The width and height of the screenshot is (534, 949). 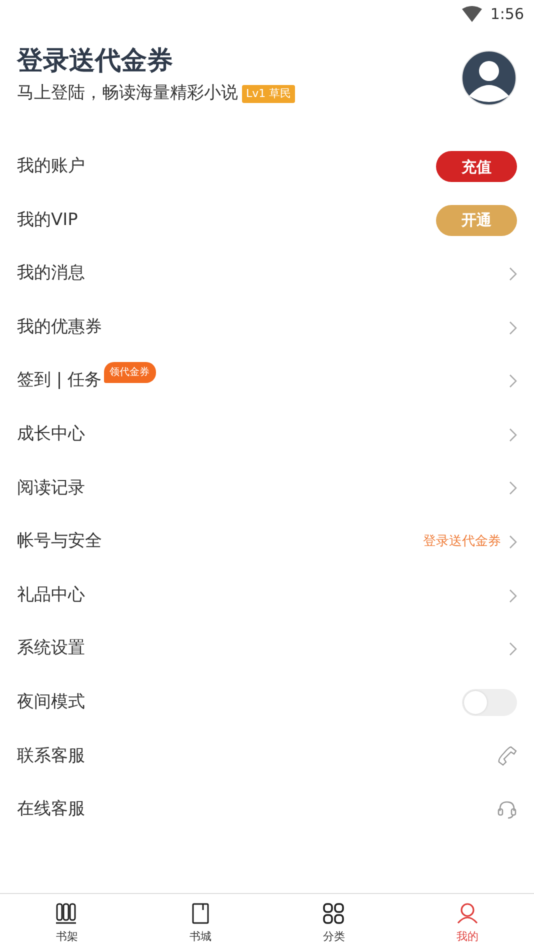 What do you see at coordinates (51, 649) in the screenshot?
I see `menu-item: 系统设置` at bounding box center [51, 649].